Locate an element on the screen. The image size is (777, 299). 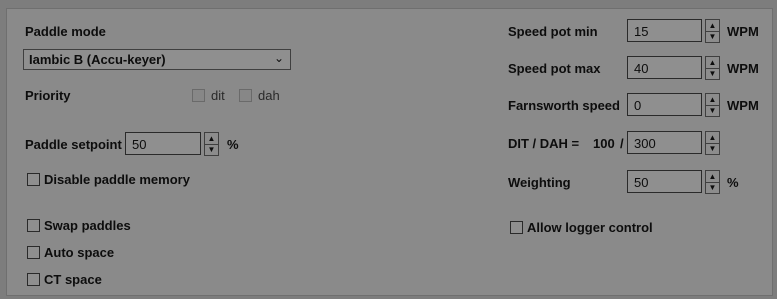
priority-dah-label: dah is located at coordinates (269, 95).